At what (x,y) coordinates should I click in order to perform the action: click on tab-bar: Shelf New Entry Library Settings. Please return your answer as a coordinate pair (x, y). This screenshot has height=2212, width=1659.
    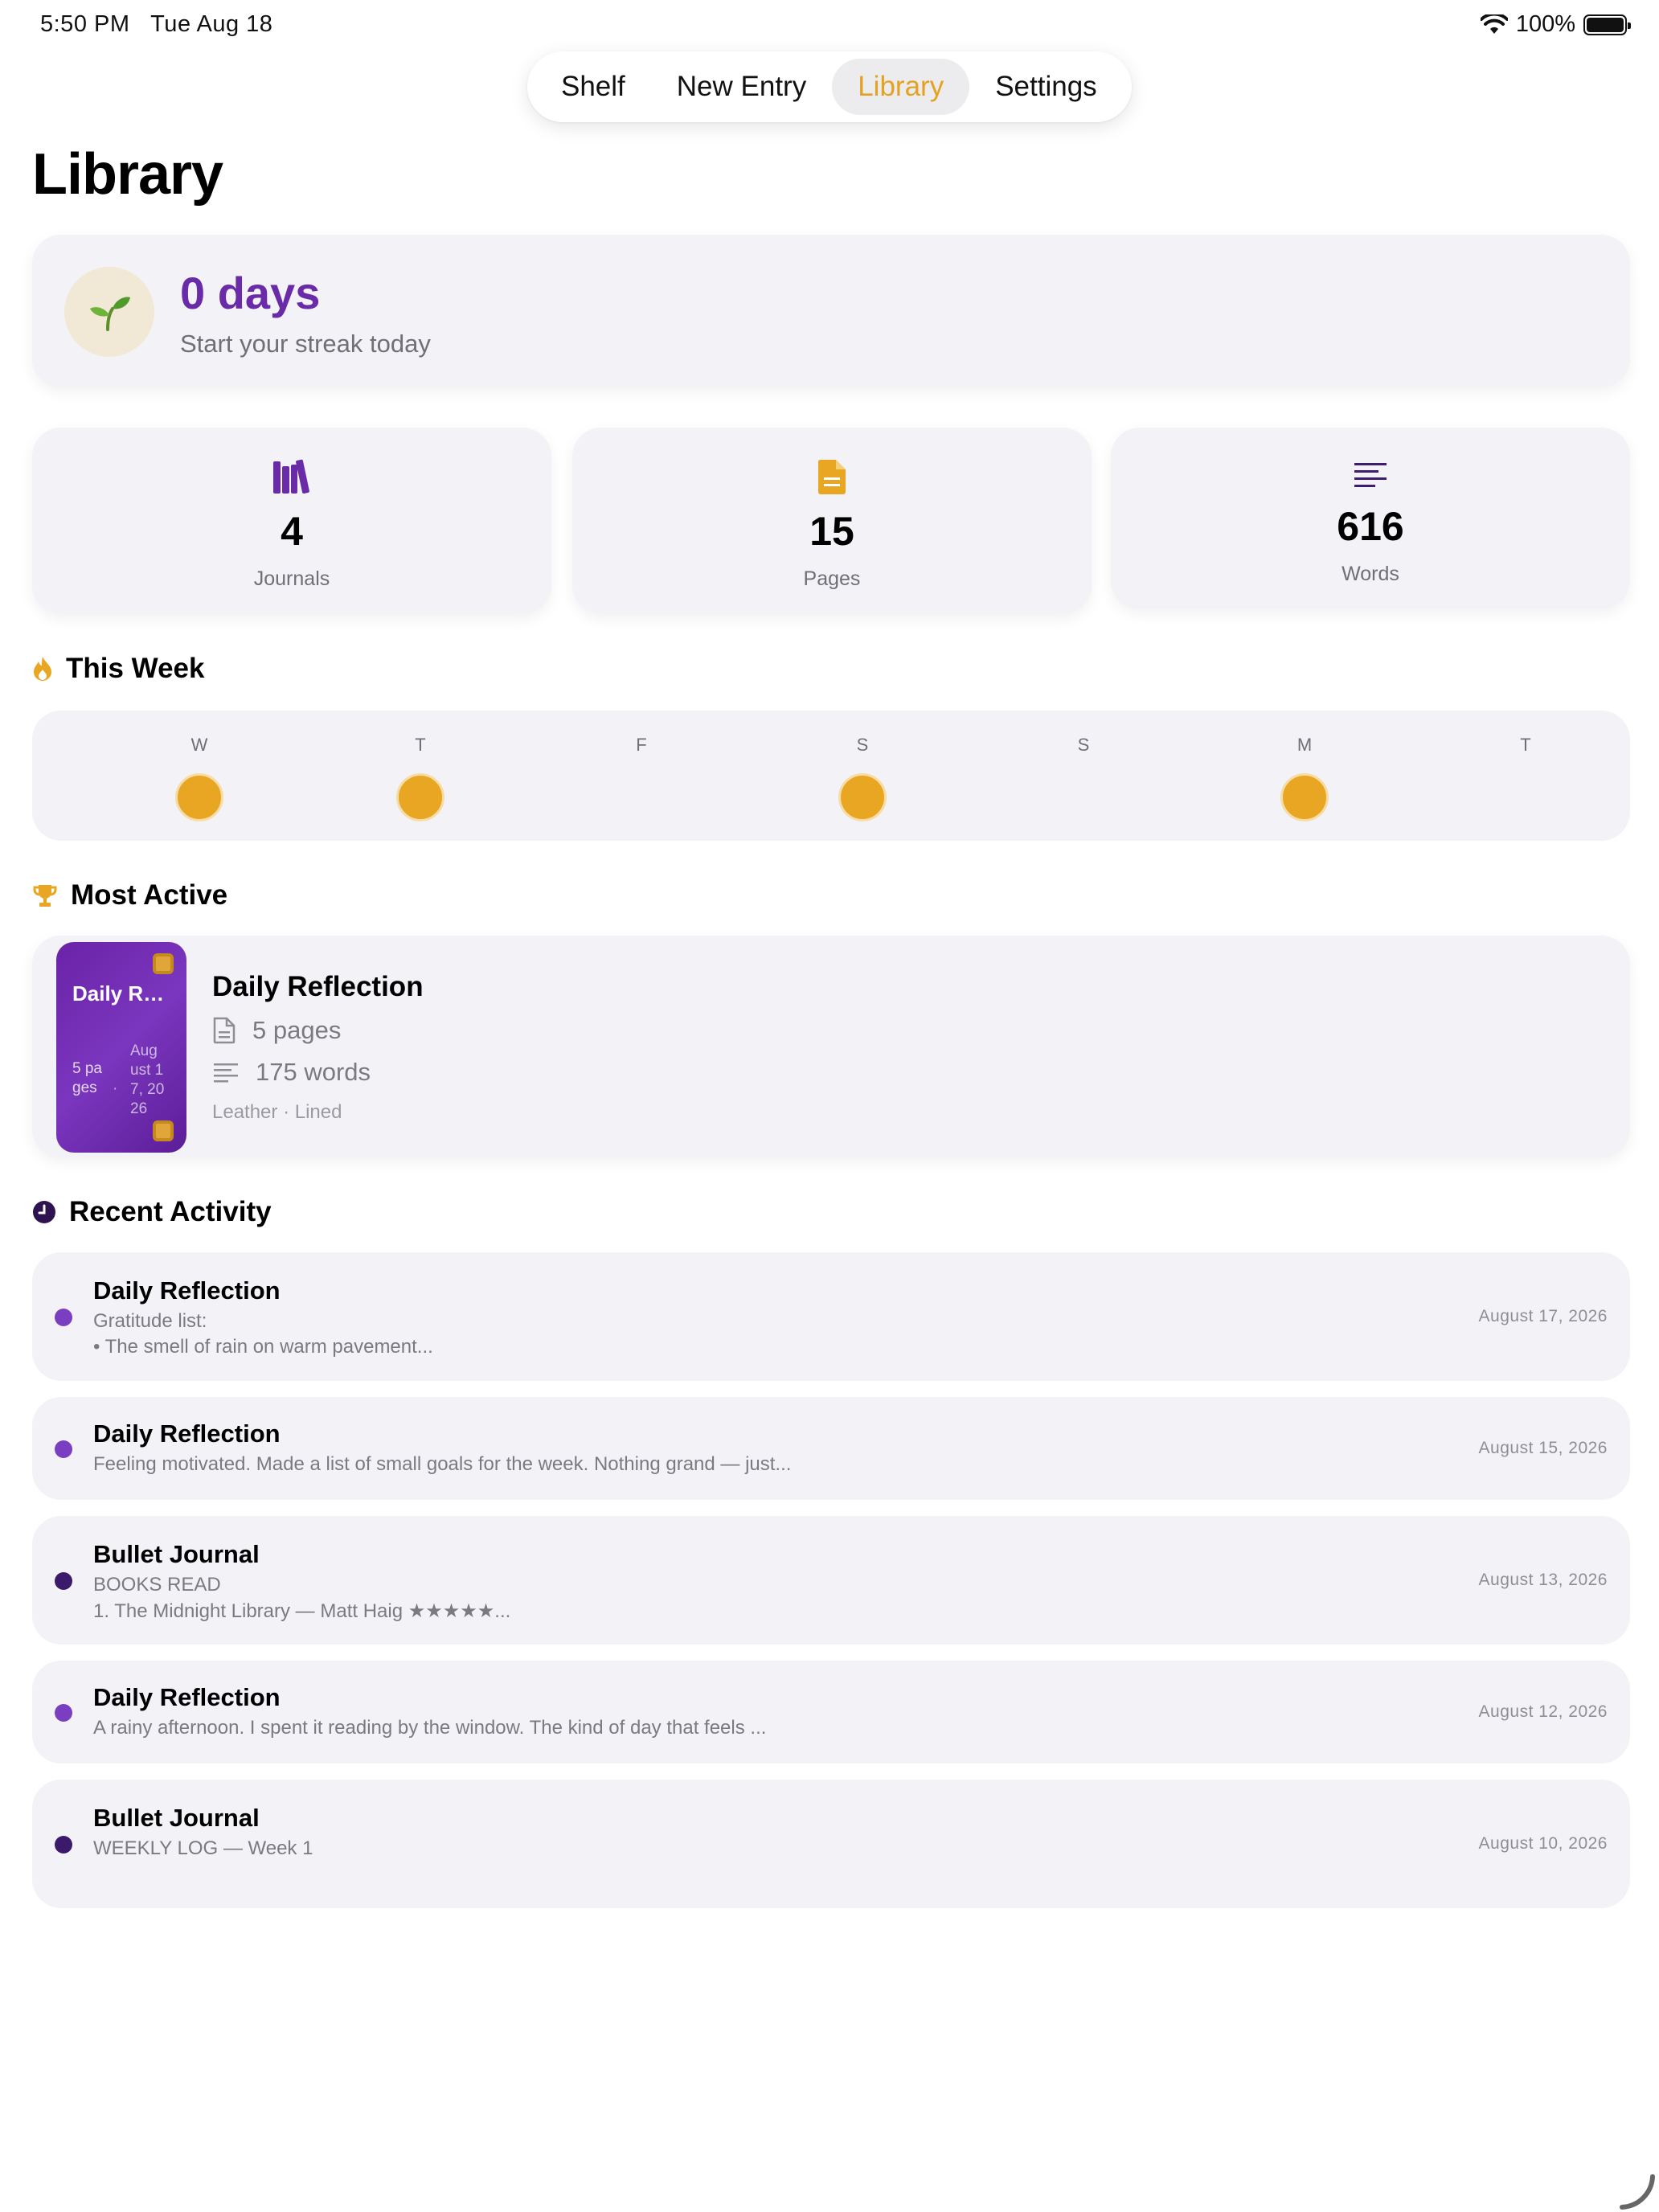
    Looking at the image, I should click on (829, 86).